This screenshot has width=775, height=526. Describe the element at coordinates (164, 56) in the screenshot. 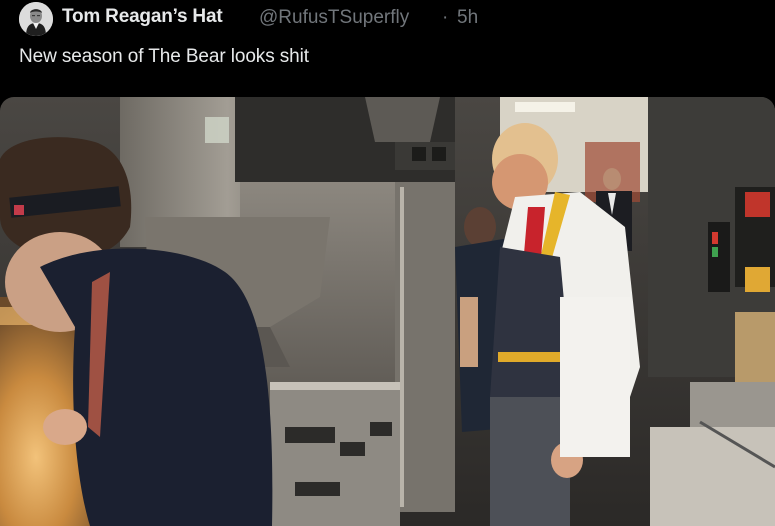

I see `tweet-text: New season of The Bear looks shit` at that location.